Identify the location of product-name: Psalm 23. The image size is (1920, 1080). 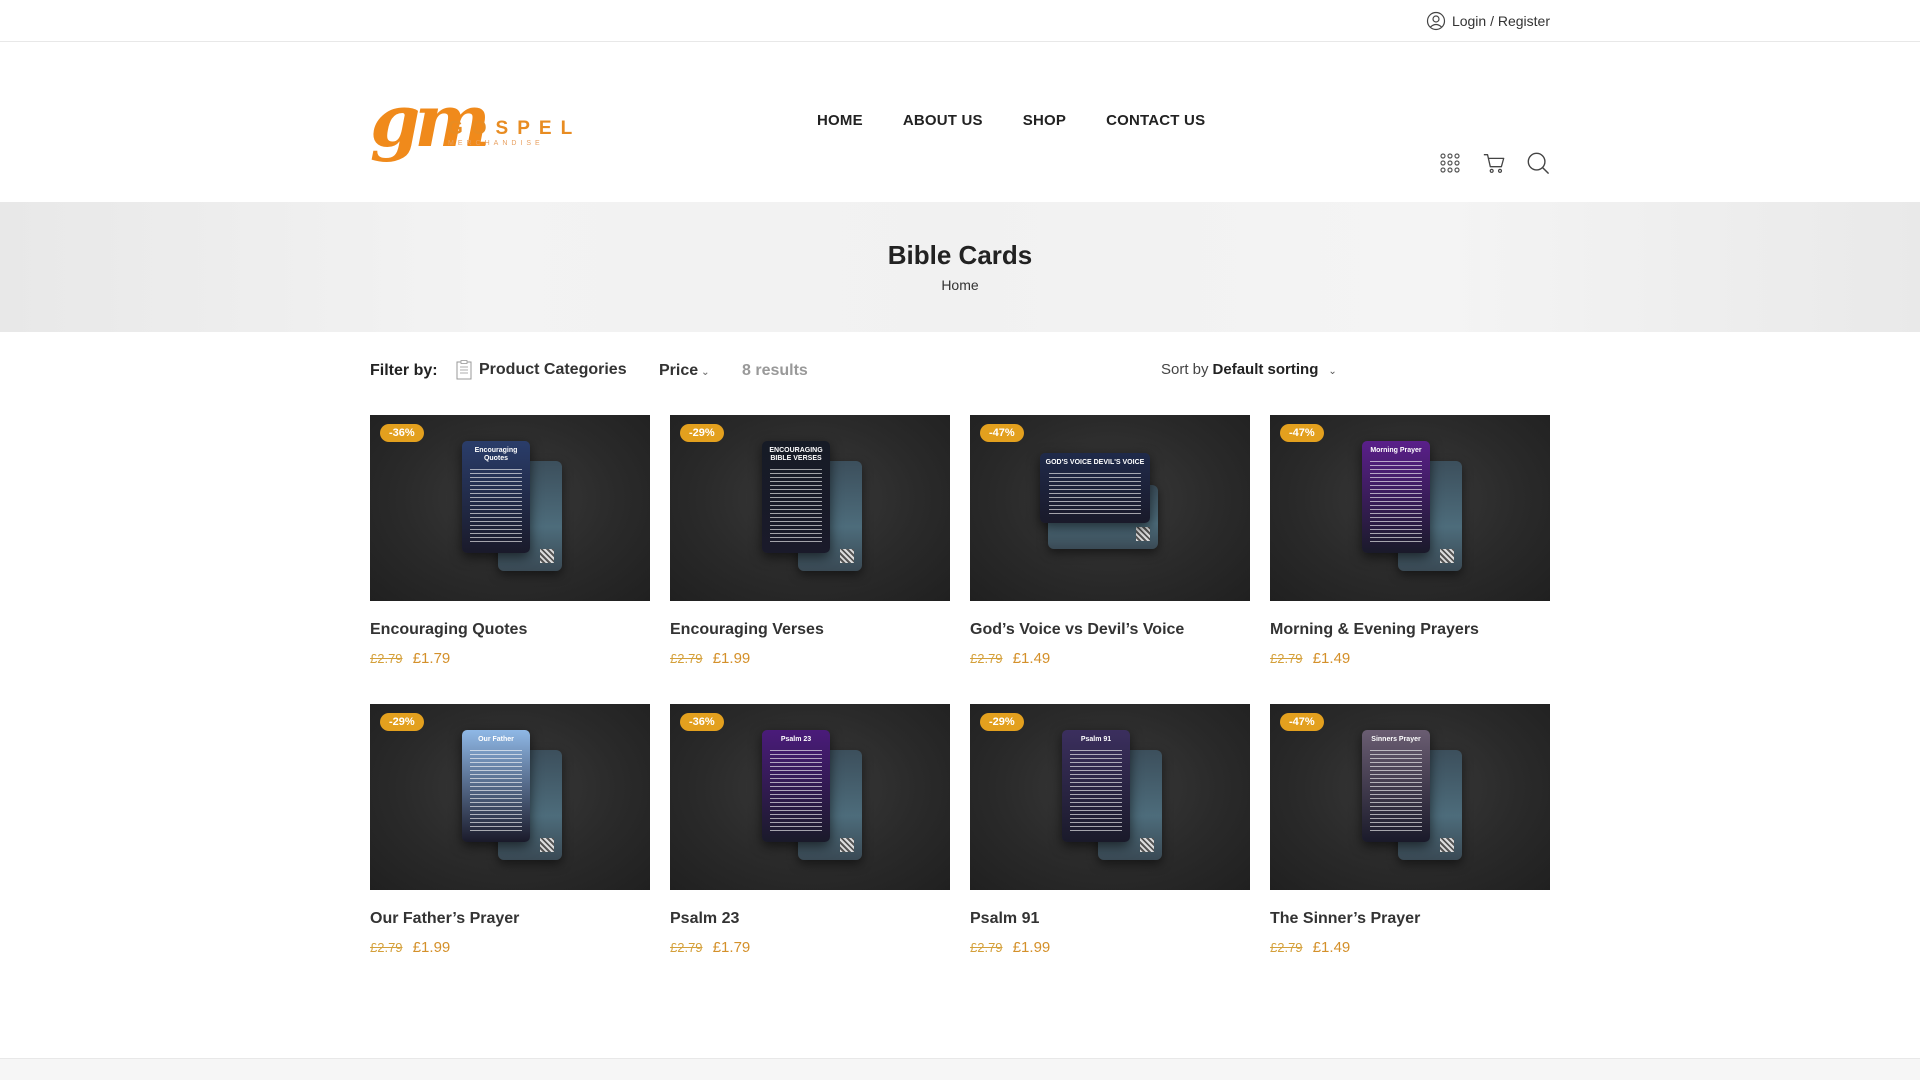
(810, 919).